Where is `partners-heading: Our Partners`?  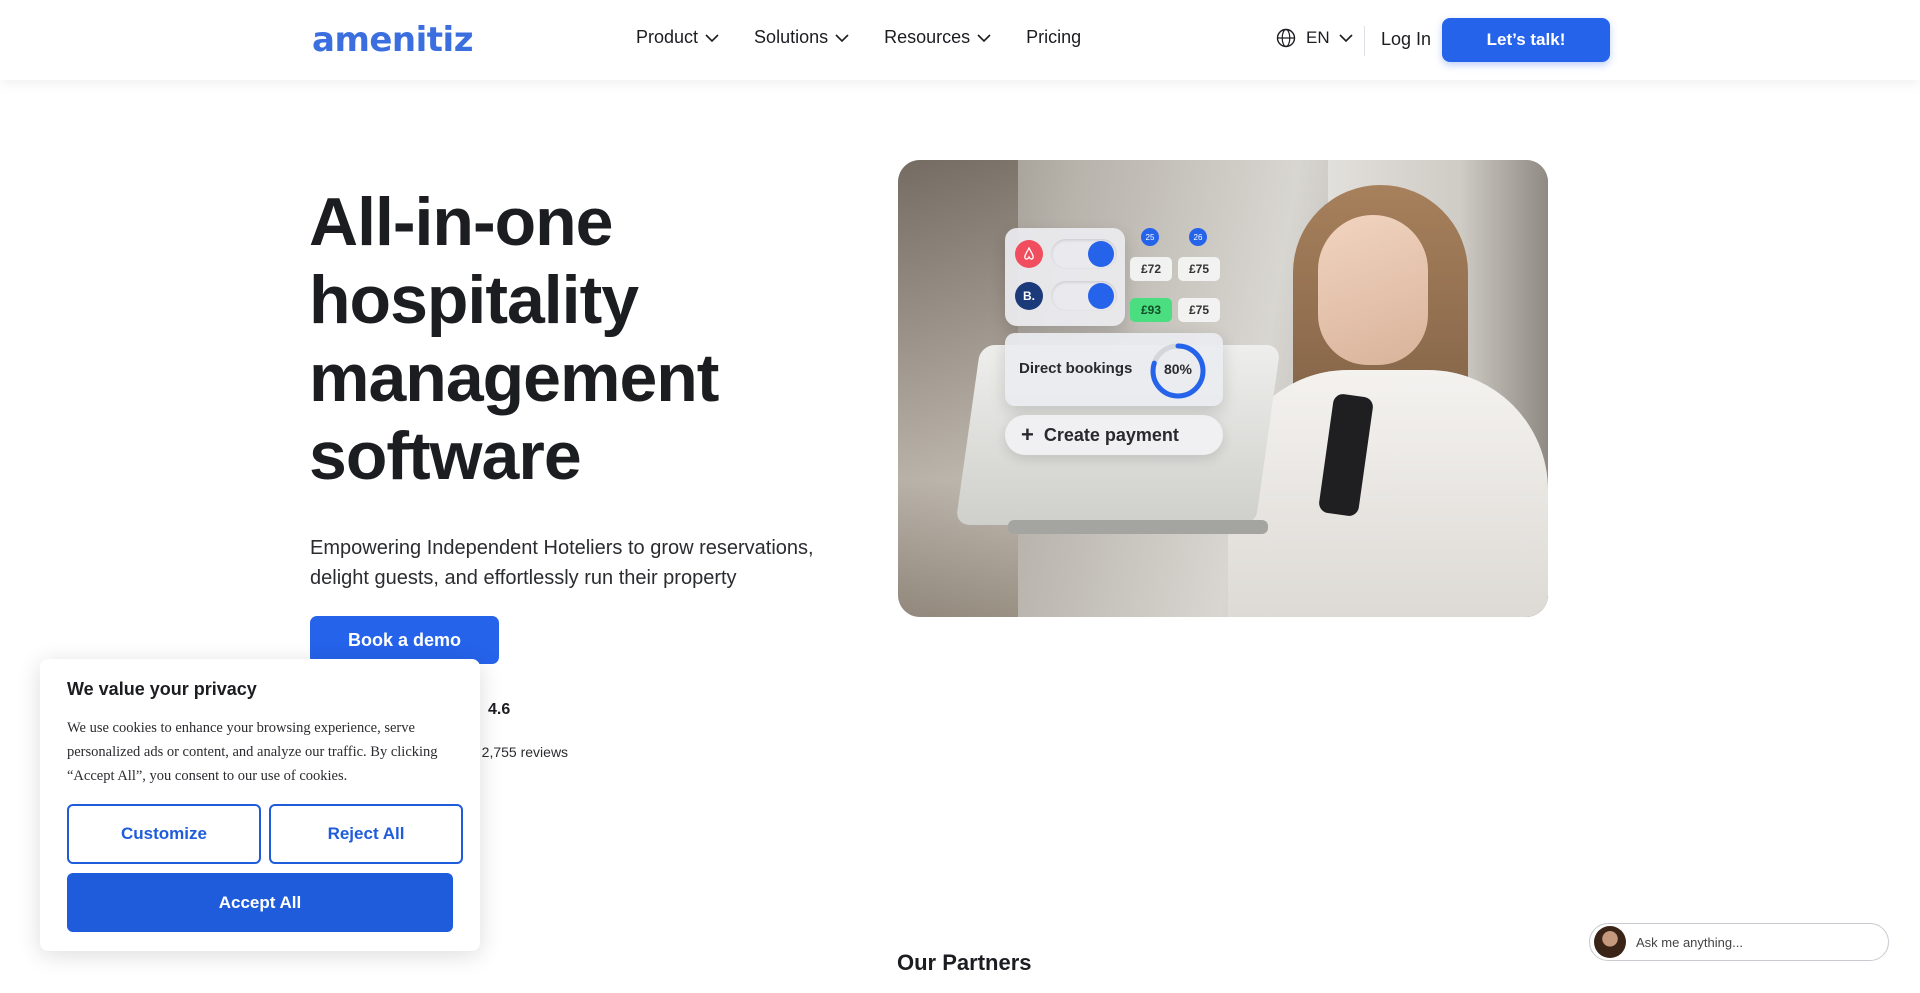
partners-heading: Our Partners is located at coordinates (964, 962).